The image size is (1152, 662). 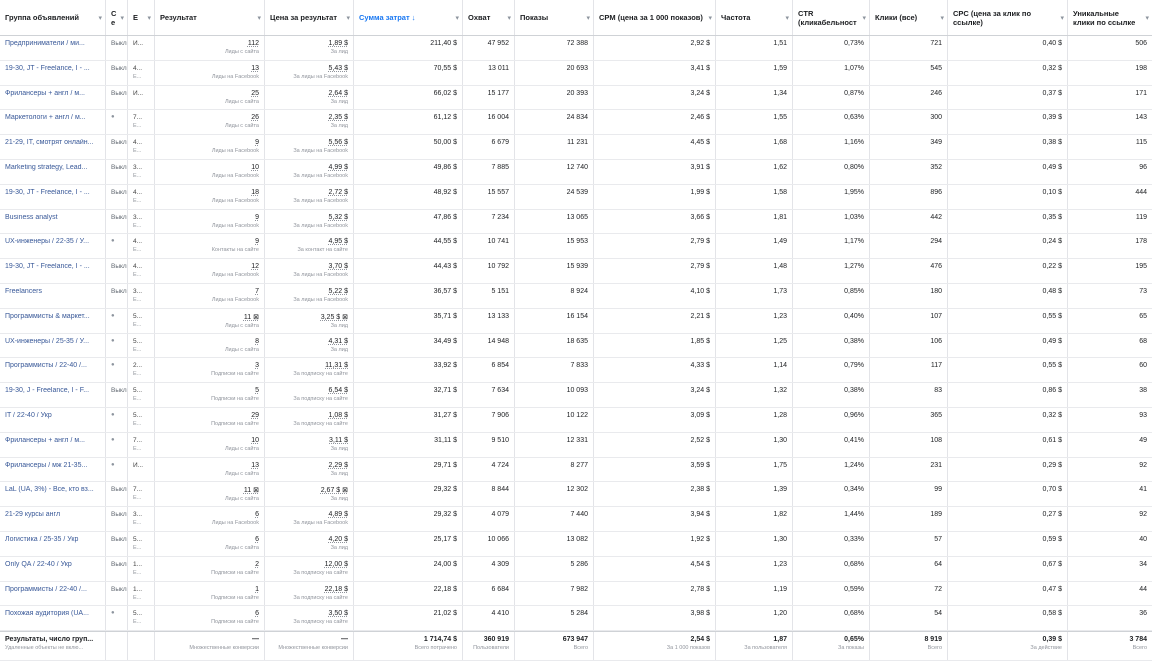 I want to click on result-value: 13, so click(x=255, y=68).